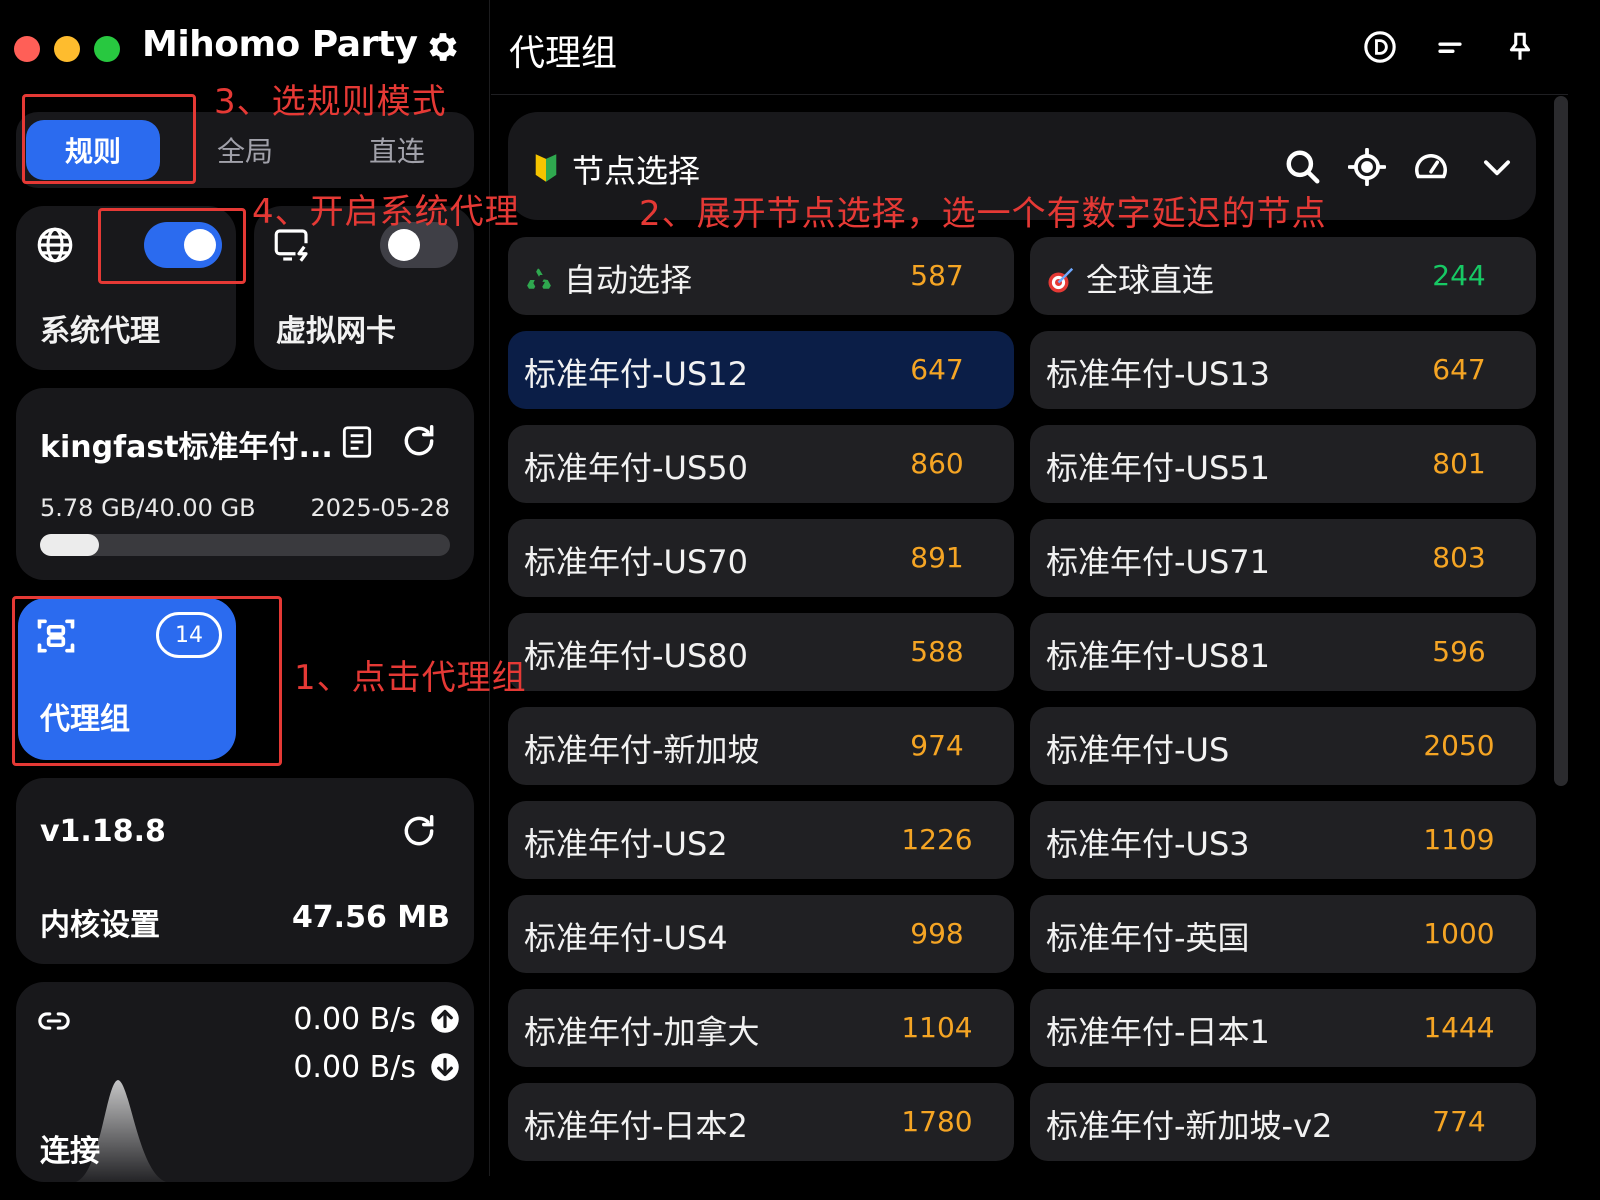  I want to click on annotation-step1: 1、点击代理组, so click(410, 678).